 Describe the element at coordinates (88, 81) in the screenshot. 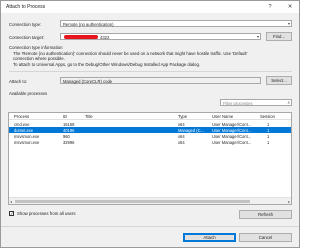

I see `attach-to-value: Managed (CoreCLR) code` at that location.